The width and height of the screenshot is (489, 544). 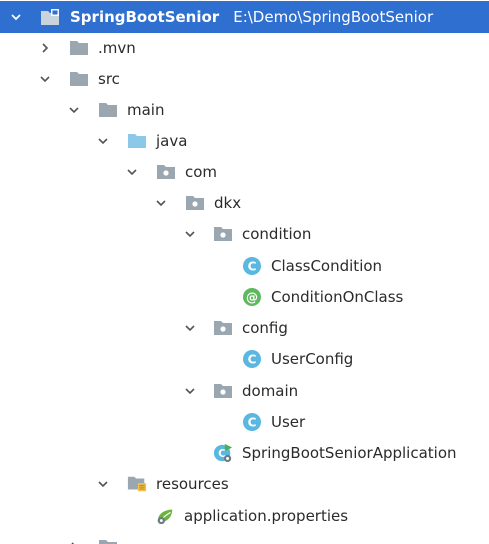 I want to click on tree-label: java, so click(x=172, y=140).